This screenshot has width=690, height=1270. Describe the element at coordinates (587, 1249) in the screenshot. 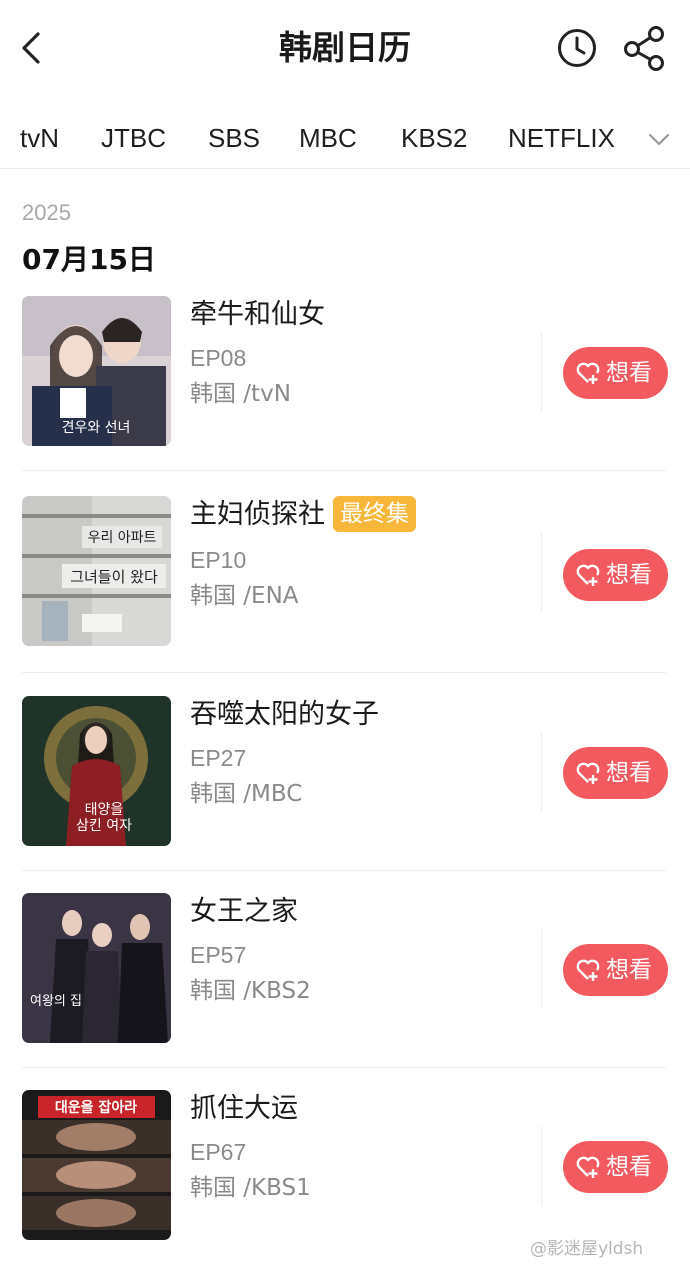

I see `watermark: @影迷屋yldsh` at that location.